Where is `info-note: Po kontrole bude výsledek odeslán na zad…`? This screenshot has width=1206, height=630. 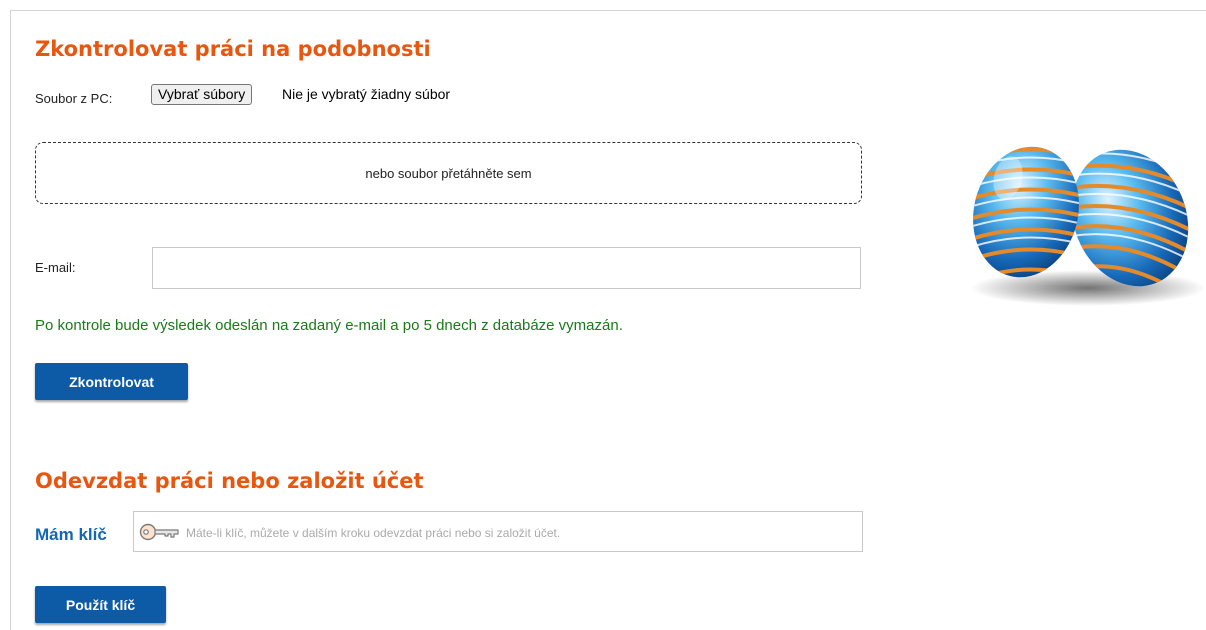 info-note: Po kontrole bude výsledek odeslán na zad… is located at coordinates (329, 325).